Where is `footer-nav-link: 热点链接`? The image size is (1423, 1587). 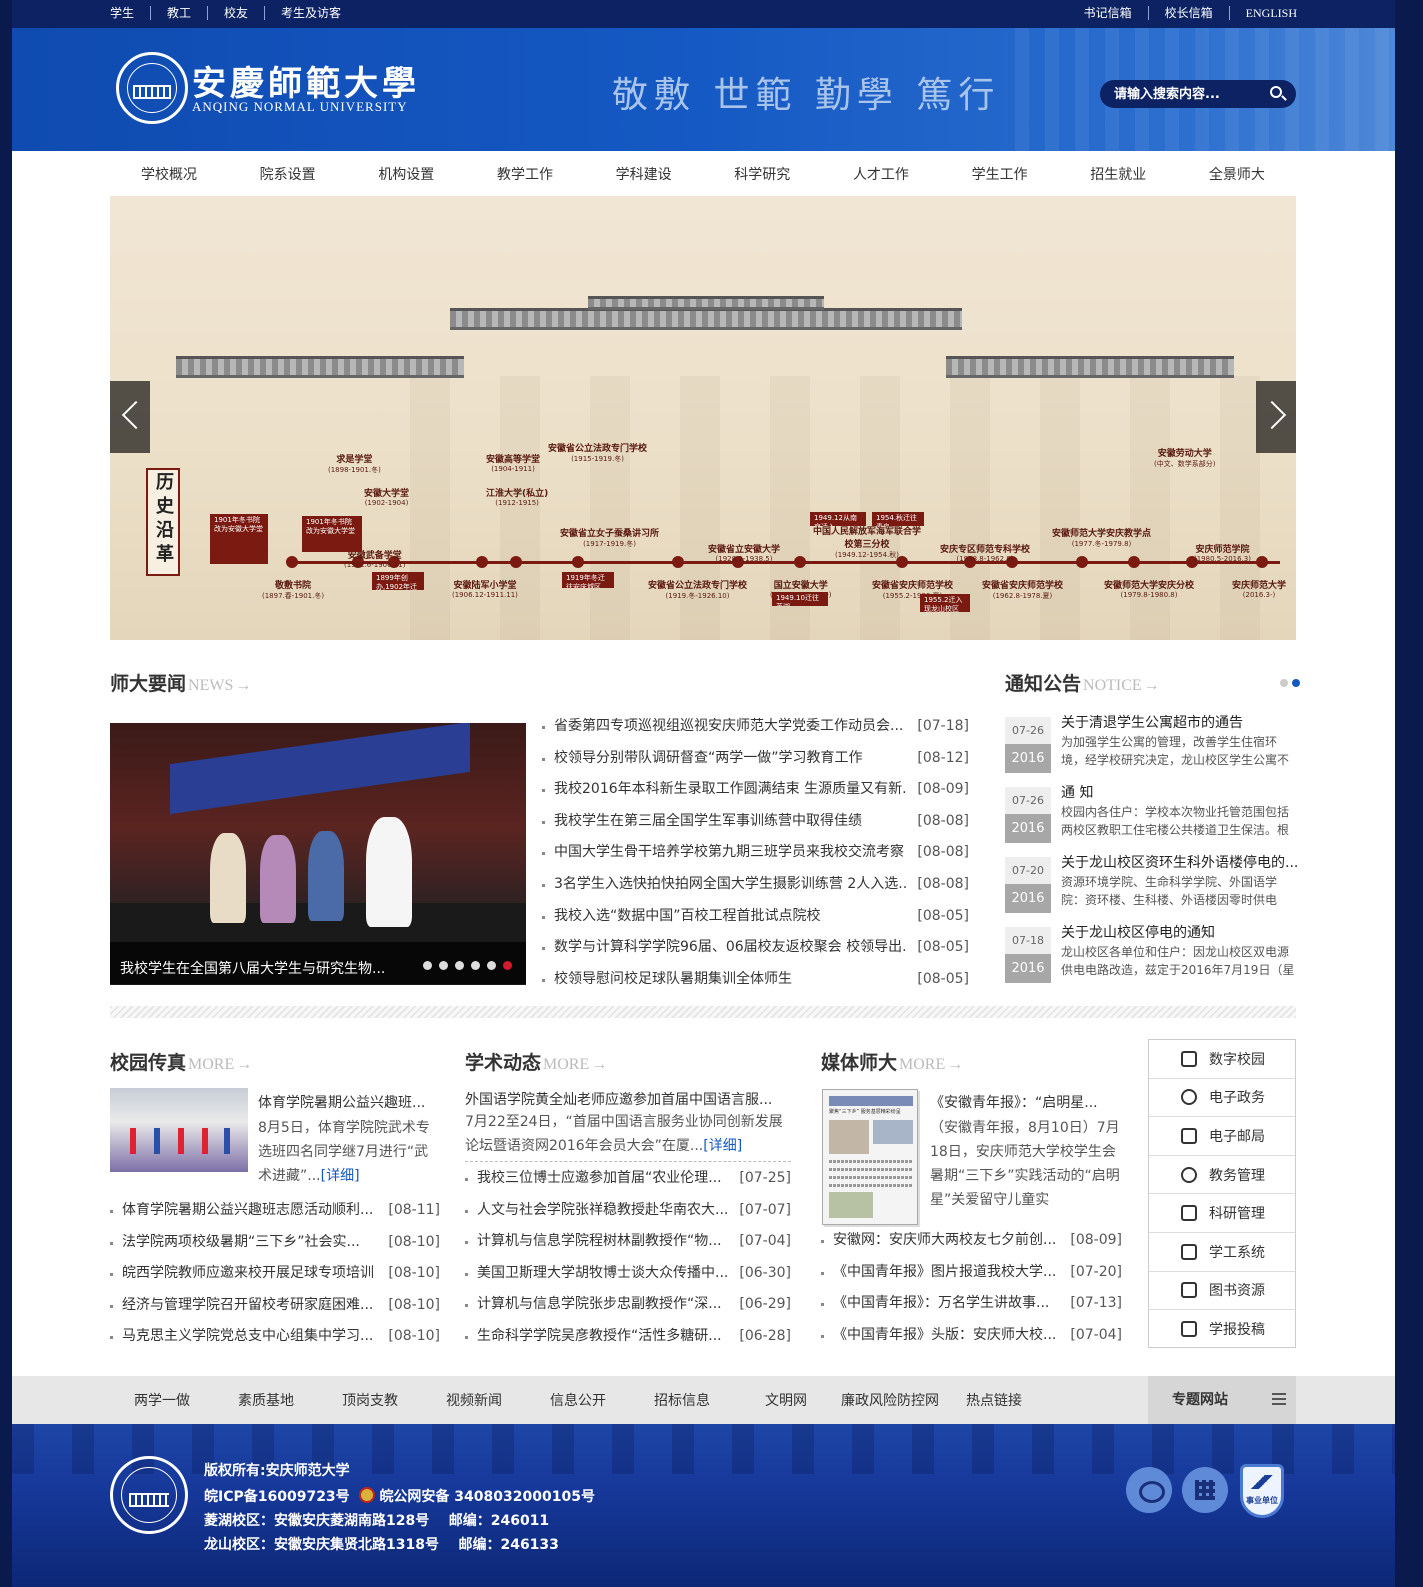 footer-nav-link: 热点链接 is located at coordinates (994, 1400).